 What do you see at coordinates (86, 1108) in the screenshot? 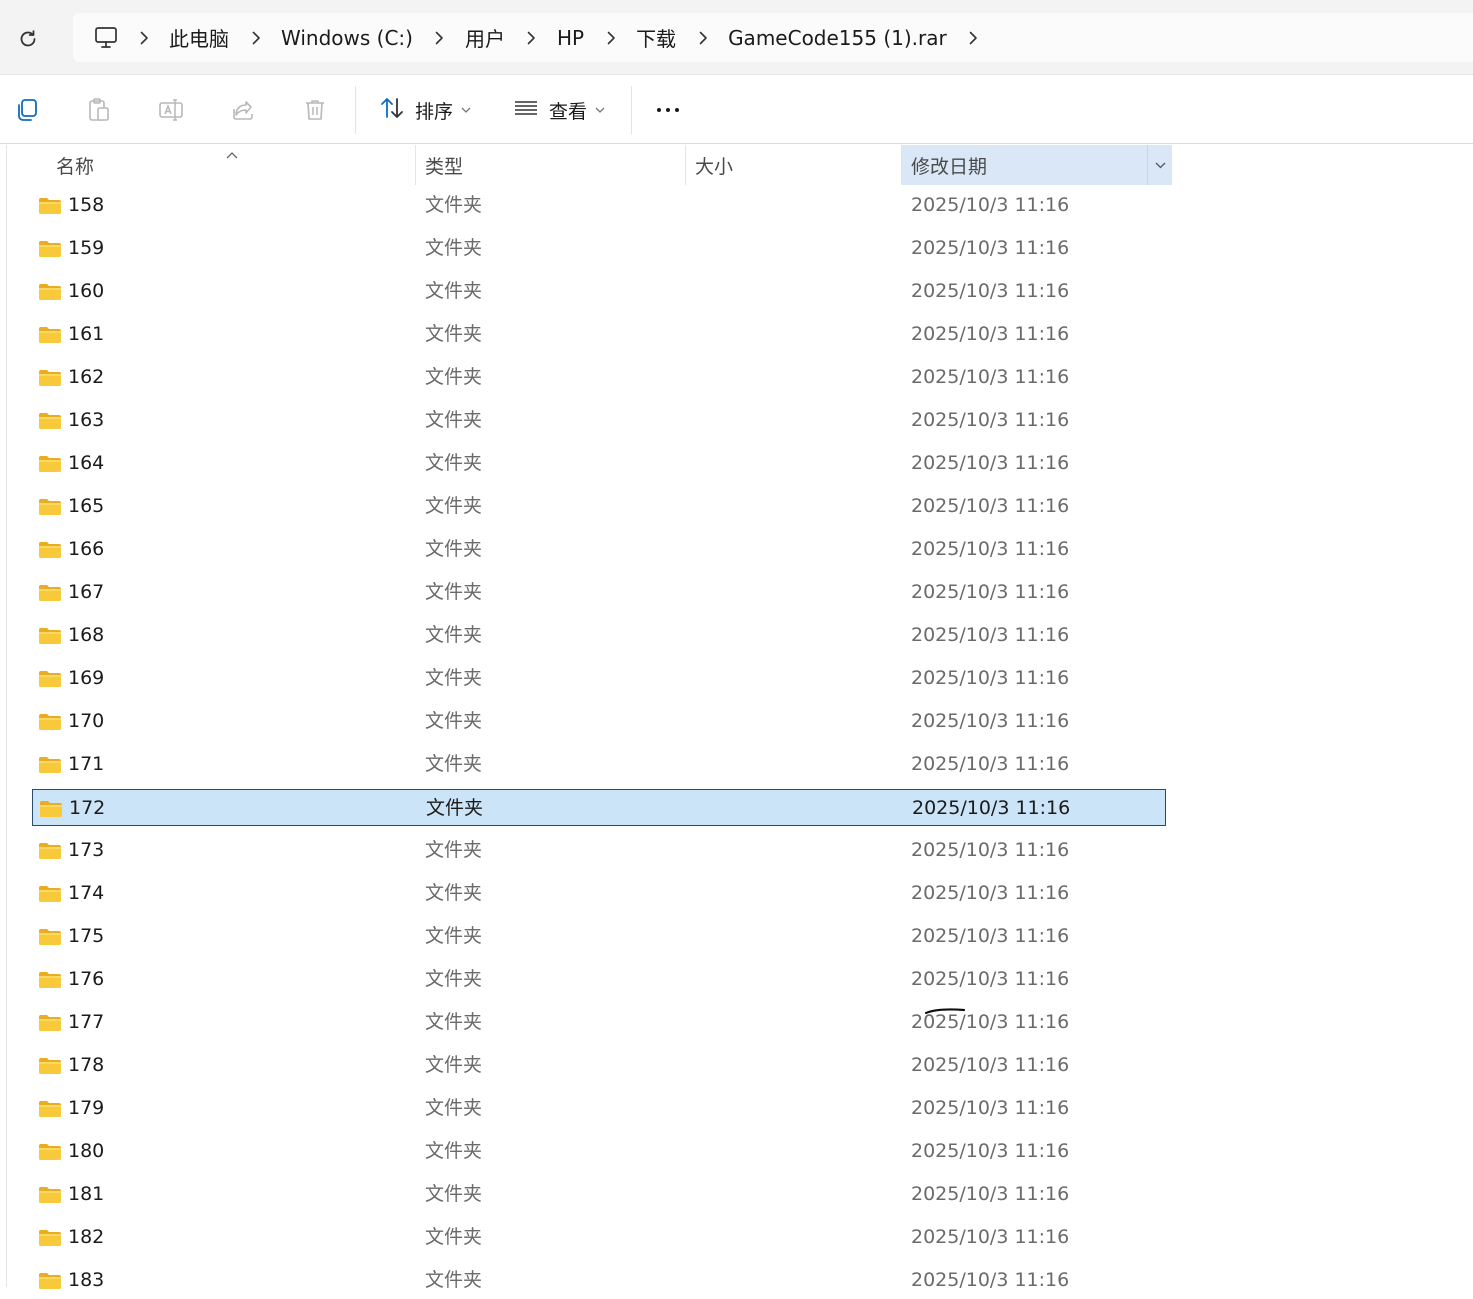
I see `file-name: 179` at bounding box center [86, 1108].